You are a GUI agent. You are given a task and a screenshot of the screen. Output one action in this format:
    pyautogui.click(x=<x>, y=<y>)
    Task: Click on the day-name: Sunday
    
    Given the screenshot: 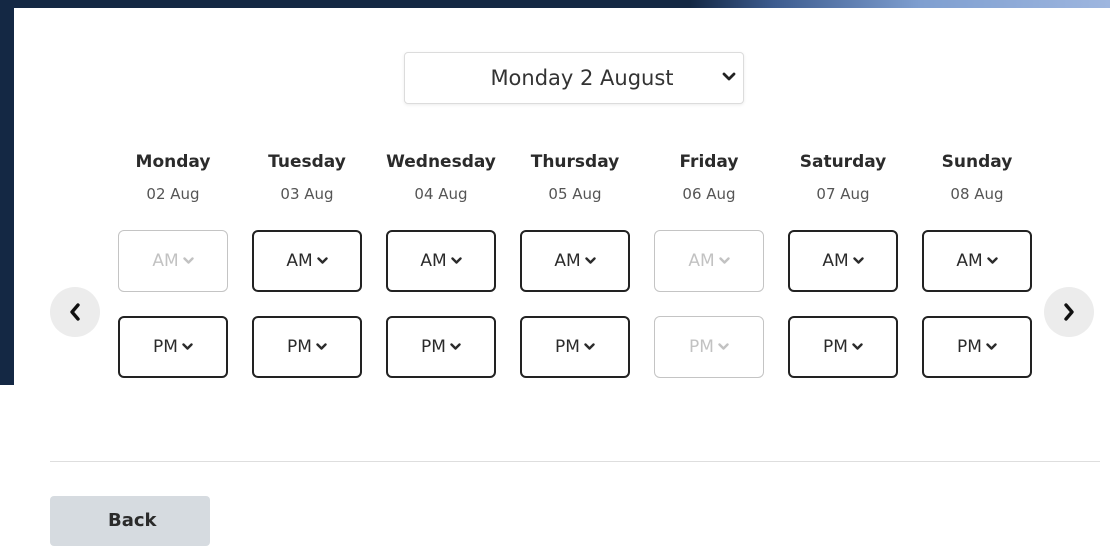 What is the action you would take?
    pyautogui.click(x=977, y=162)
    